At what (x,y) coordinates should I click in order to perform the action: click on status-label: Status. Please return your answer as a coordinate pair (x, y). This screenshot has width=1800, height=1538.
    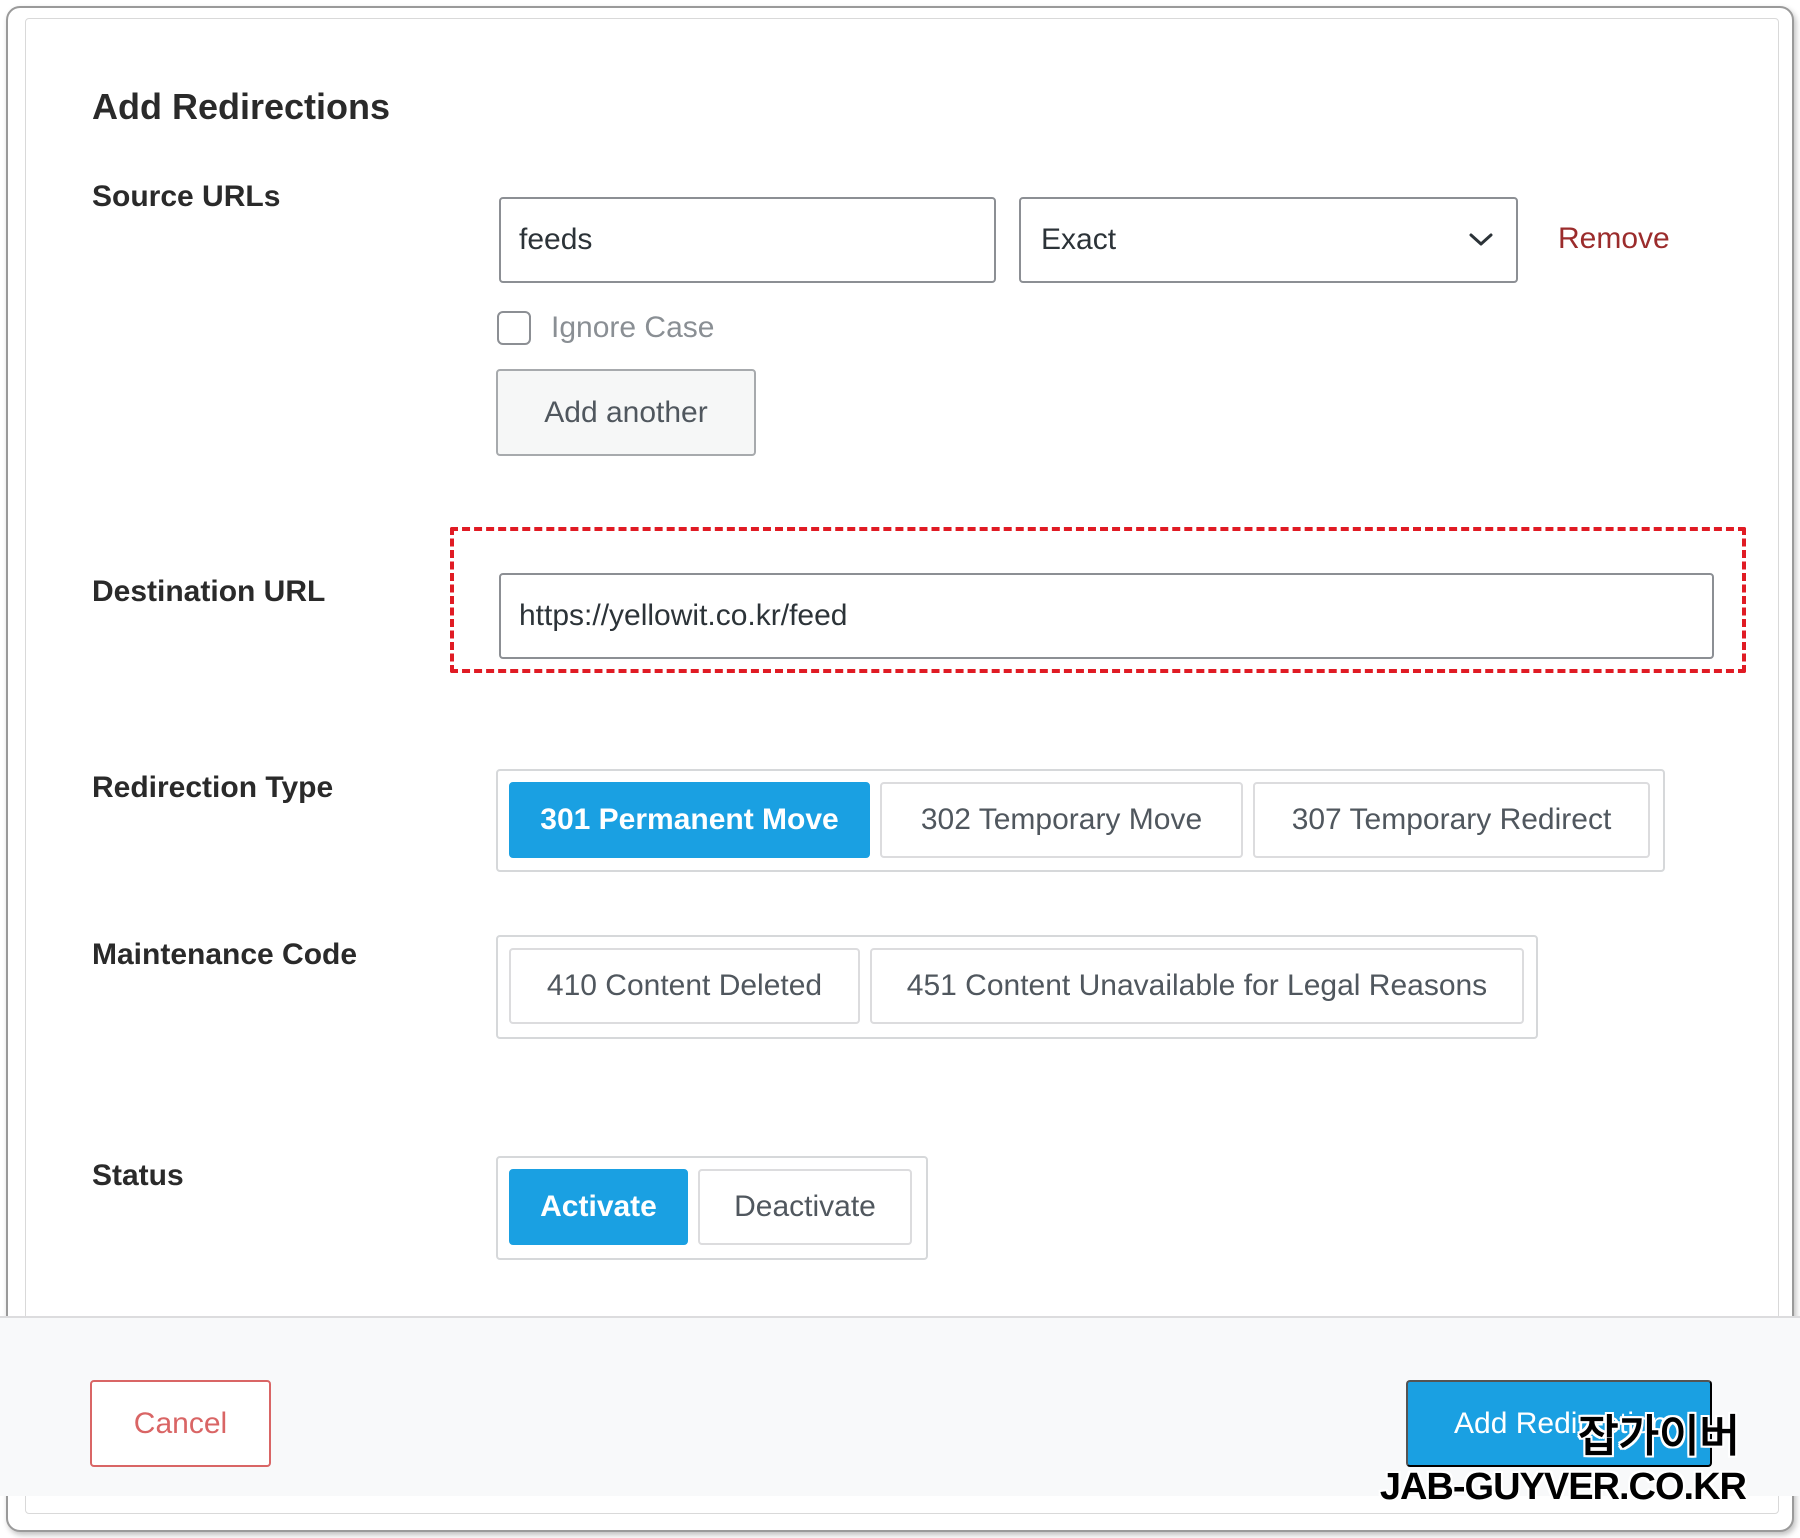
    Looking at the image, I should click on (138, 1175).